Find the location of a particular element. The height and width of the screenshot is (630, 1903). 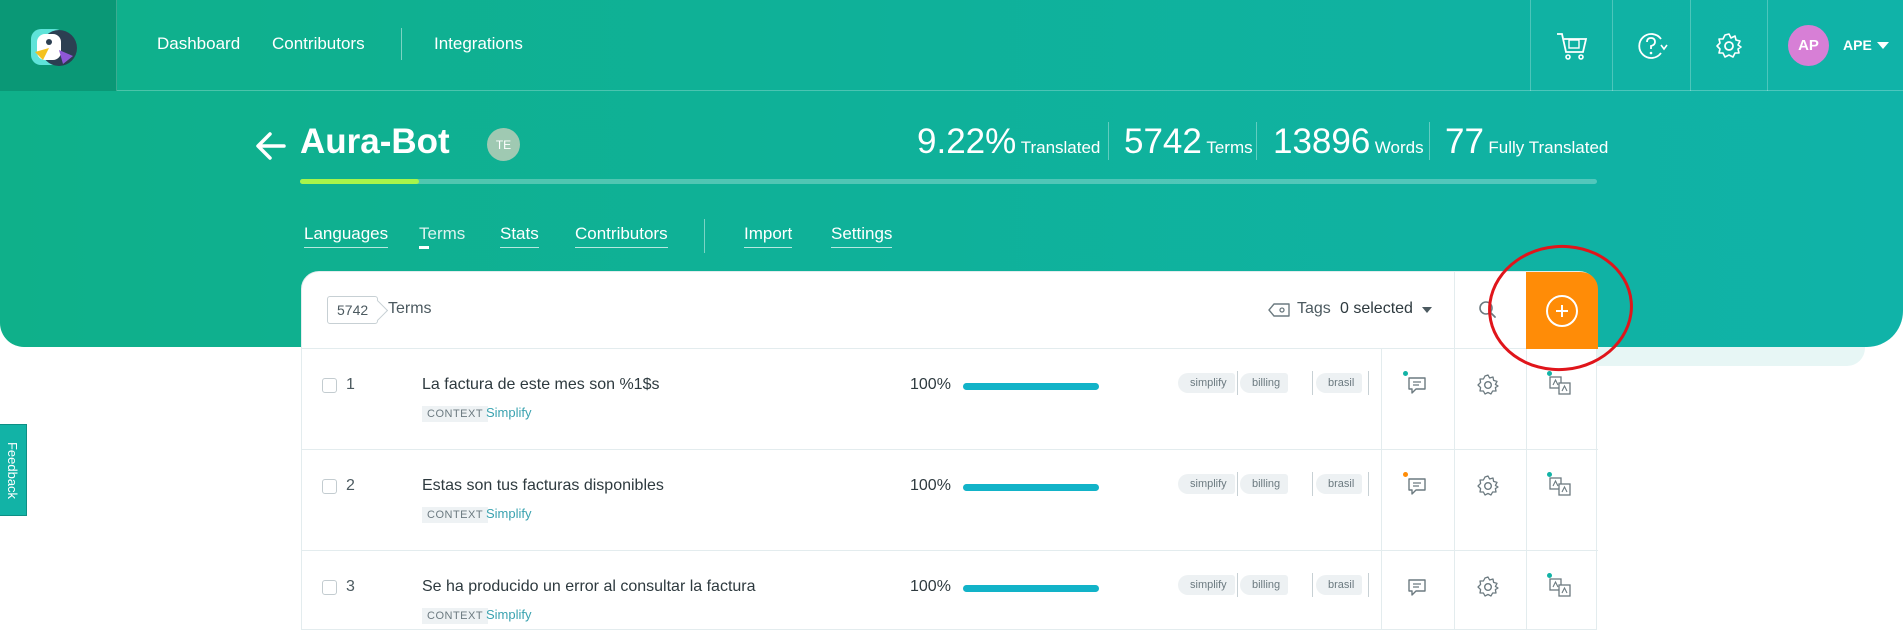

settings-button is located at coordinates (1728, 45).